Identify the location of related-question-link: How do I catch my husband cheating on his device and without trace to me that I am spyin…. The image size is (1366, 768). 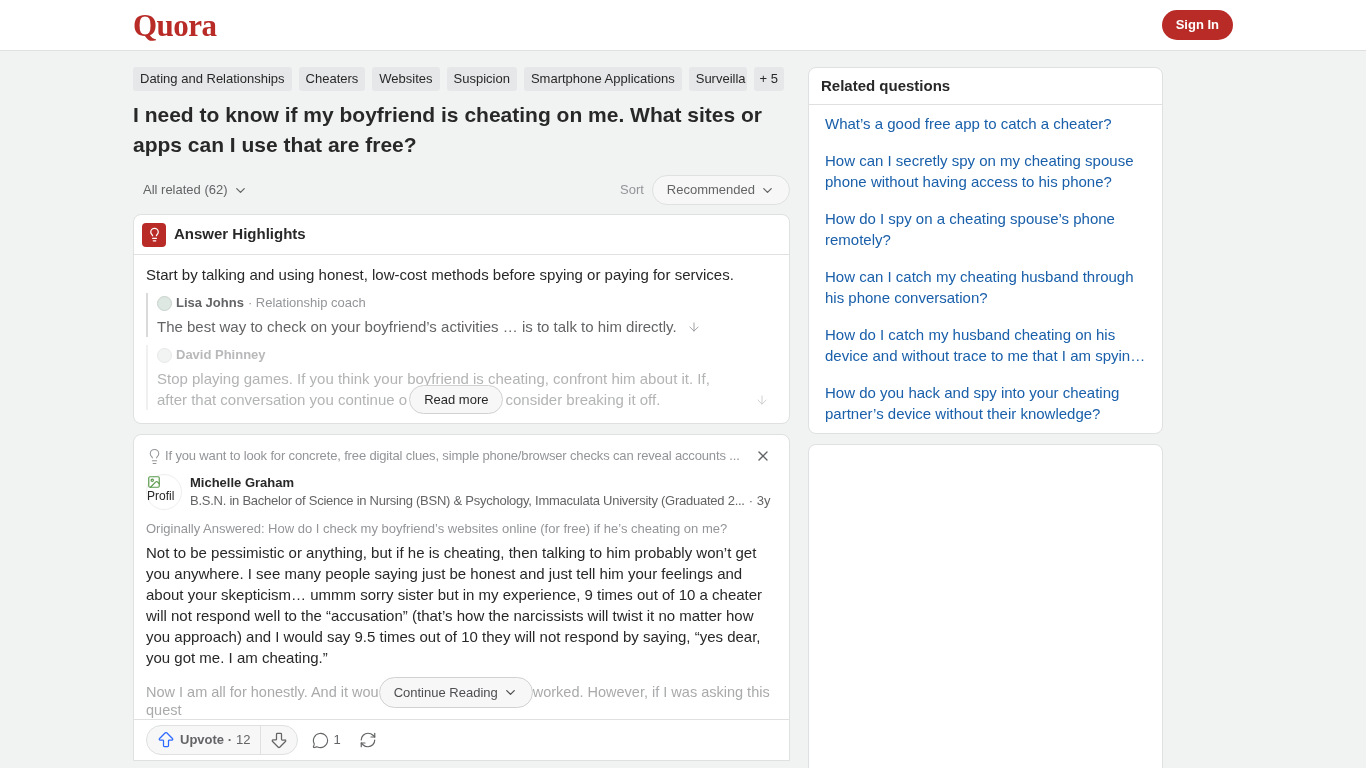
(987, 345).